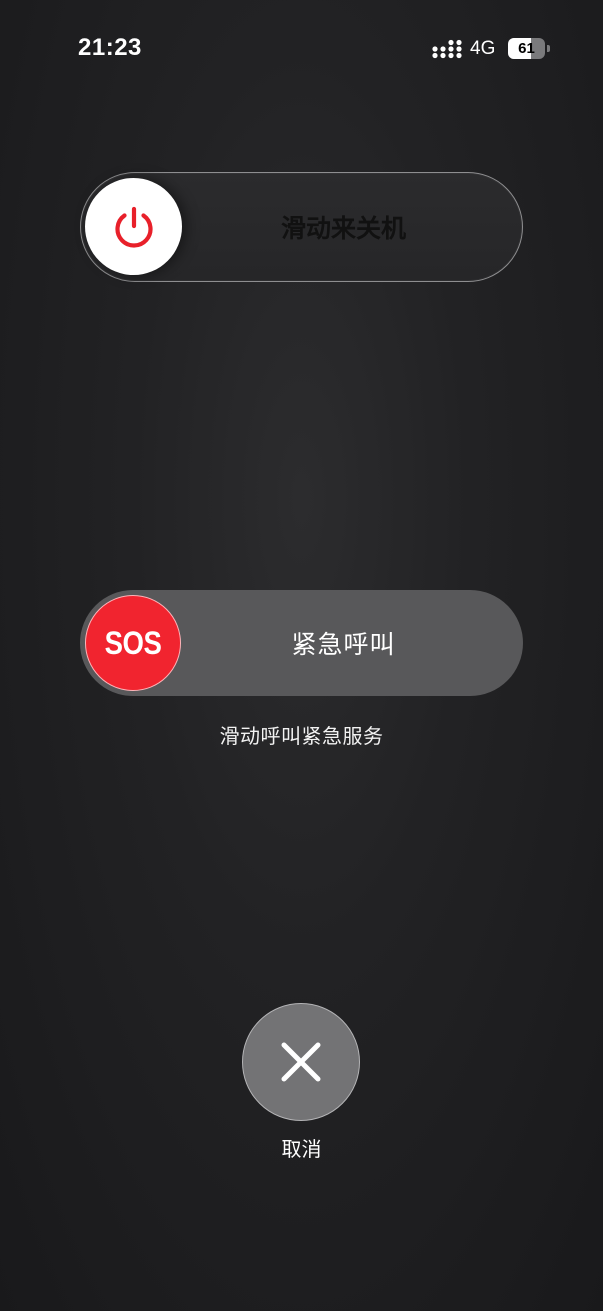  I want to click on status-time: 21:23, so click(110, 47).